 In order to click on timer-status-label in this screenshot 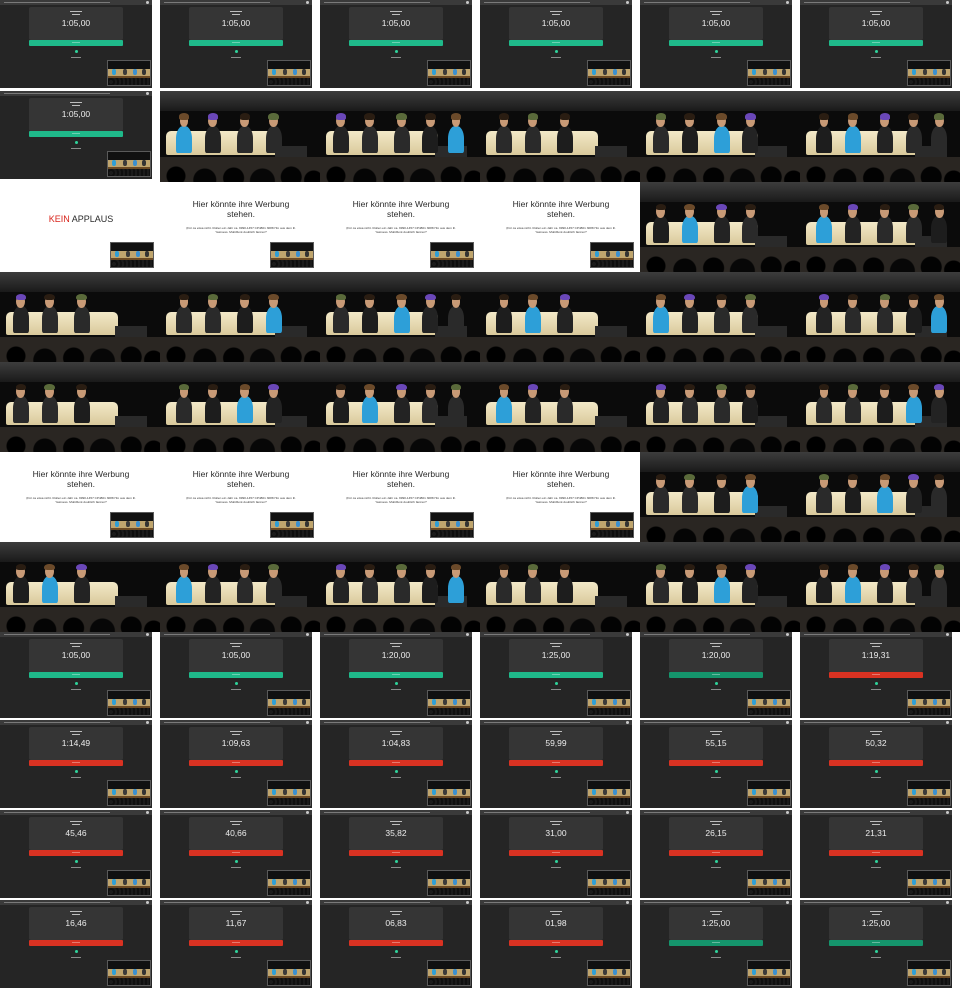, I will do `click(716, 852)`.